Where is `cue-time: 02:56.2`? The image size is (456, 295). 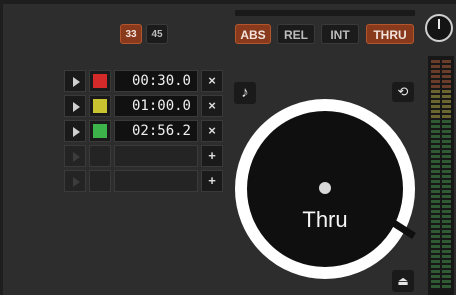 cue-time: 02:56.2 is located at coordinates (156, 131).